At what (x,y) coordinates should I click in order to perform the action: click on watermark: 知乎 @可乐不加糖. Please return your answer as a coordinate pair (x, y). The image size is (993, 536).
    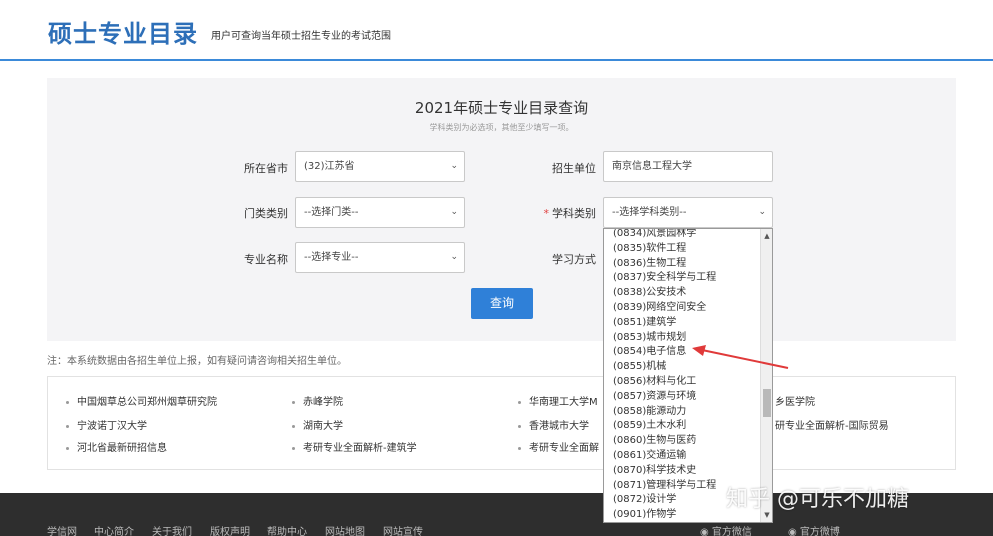
    Looking at the image, I should click on (817, 499).